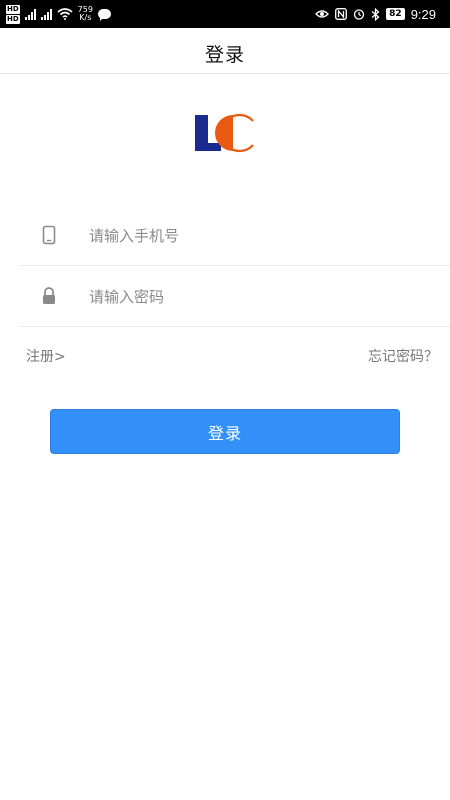  Describe the element at coordinates (225, 14) in the screenshot. I see `status-bar: HD HD 759 K/s 82 9:29` at that location.